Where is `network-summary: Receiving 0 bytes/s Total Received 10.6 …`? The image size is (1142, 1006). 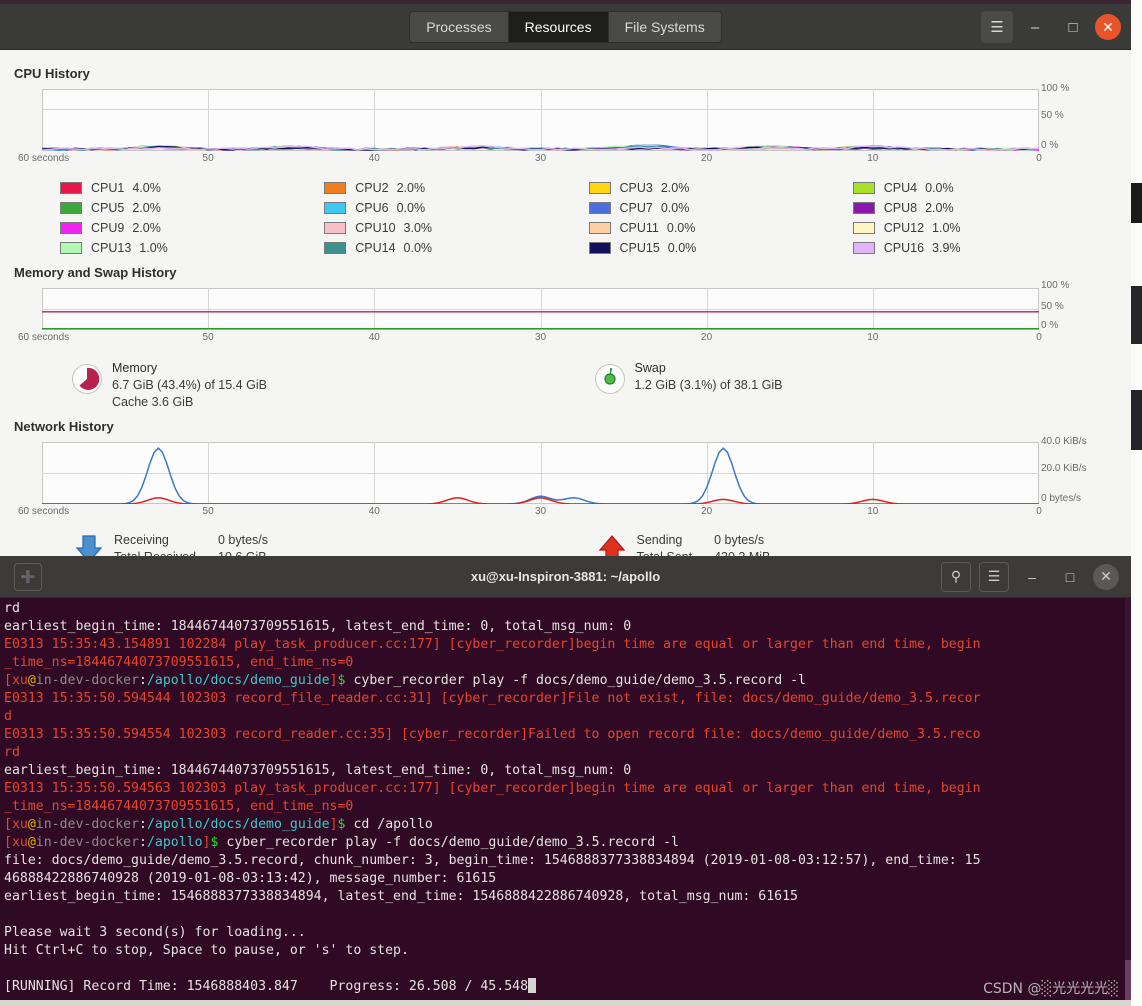 network-summary: Receiving 0 bytes/s Total Received 10.6 … is located at coordinates (594, 544).